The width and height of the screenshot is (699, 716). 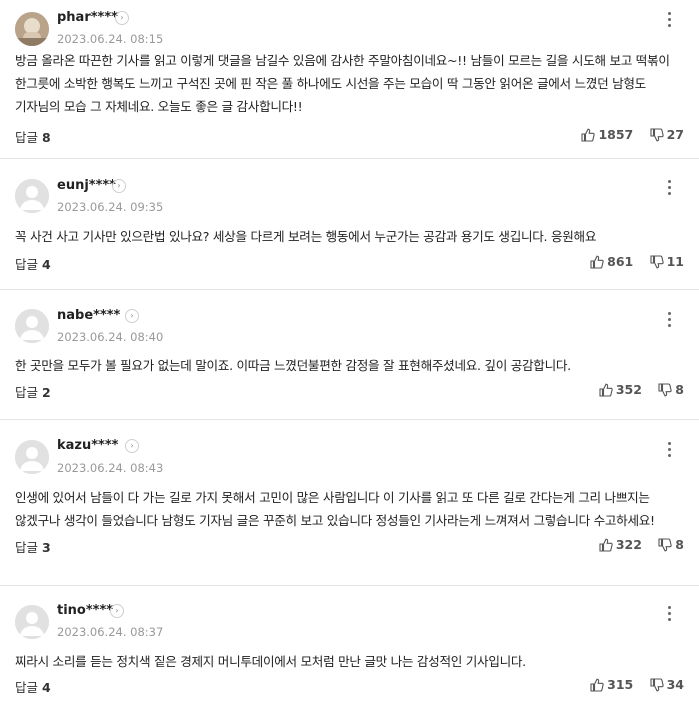 What do you see at coordinates (620, 261) in the screenshot?
I see `like-count: 861` at bounding box center [620, 261].